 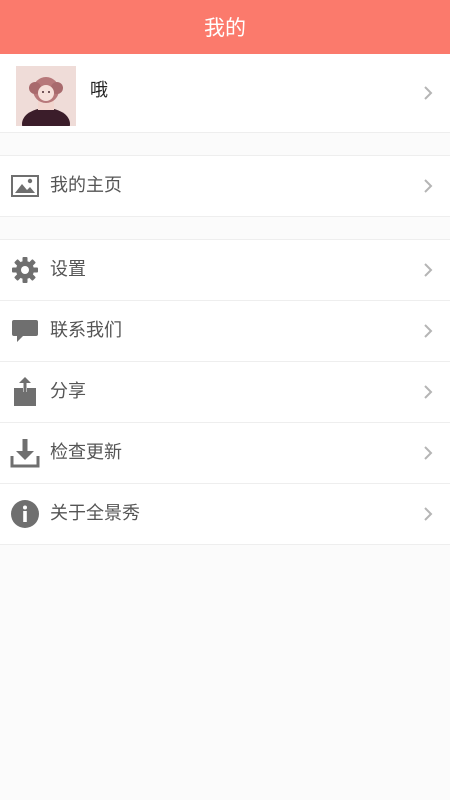 I want to click on menu-item-label: 关于全景秀, so click(x=95, y=513).